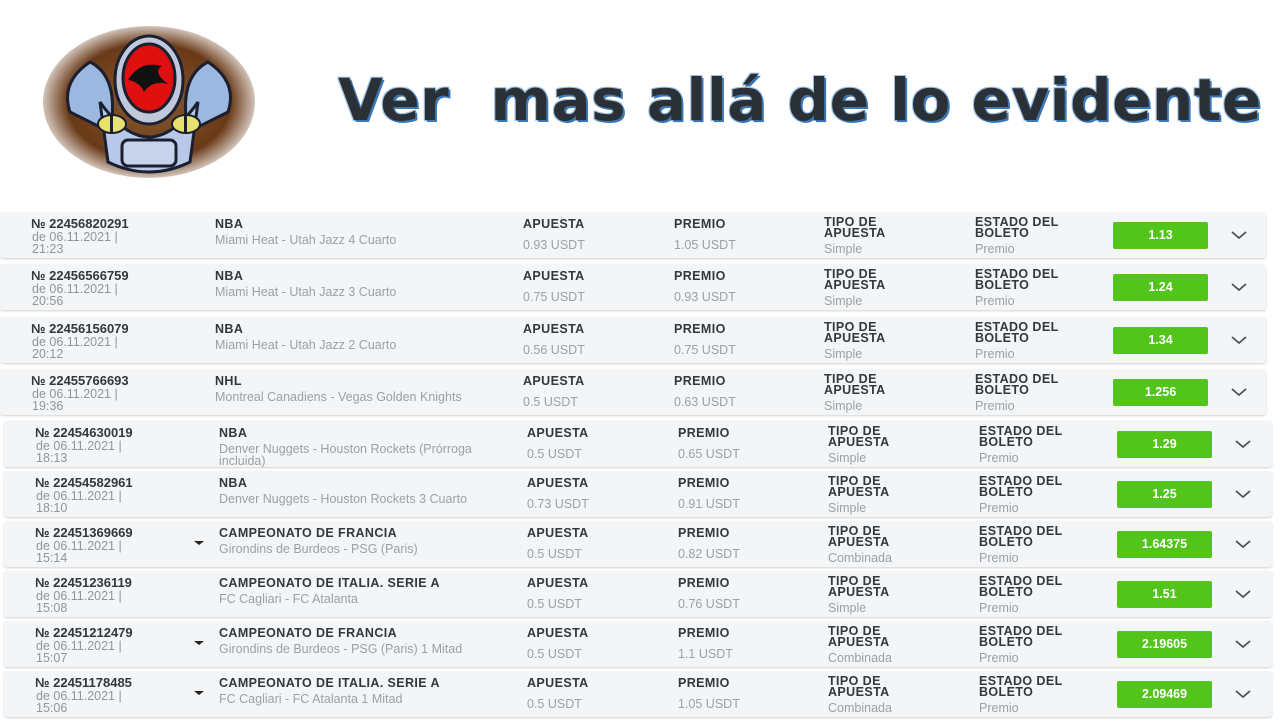 This screenshot has height=720, width=1280. What do you see at coordinates (308, 533) in the screenshot?
I see `league-name: CAMPEONATO DE FRANCIA` at bounding box center [308, 533].